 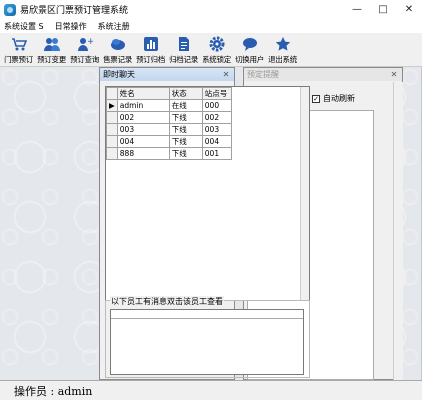 I want to click on col-header-site: 站点号, so click(x=216, y=93).